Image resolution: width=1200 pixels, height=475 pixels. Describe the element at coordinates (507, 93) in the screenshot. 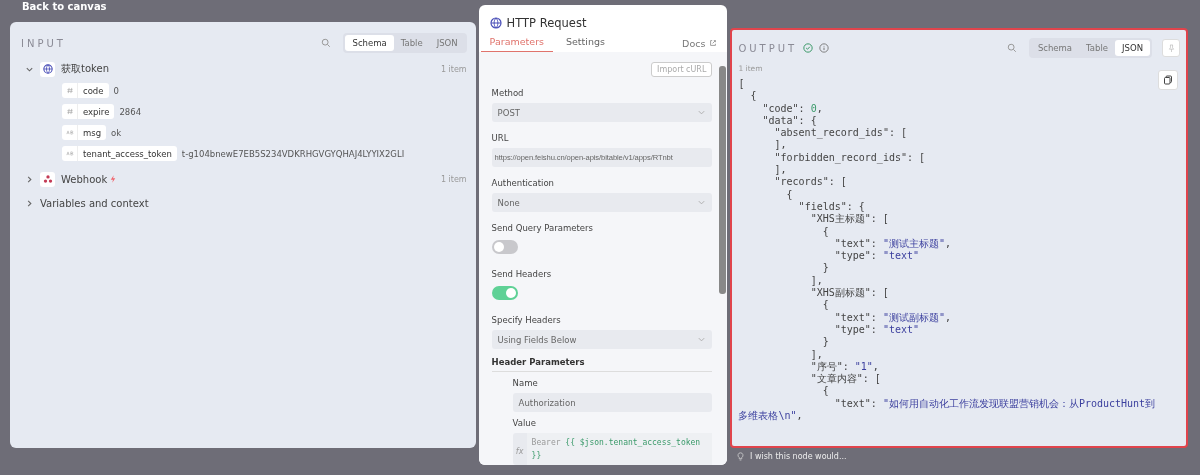

I see `parameter-label: Method` at that location.